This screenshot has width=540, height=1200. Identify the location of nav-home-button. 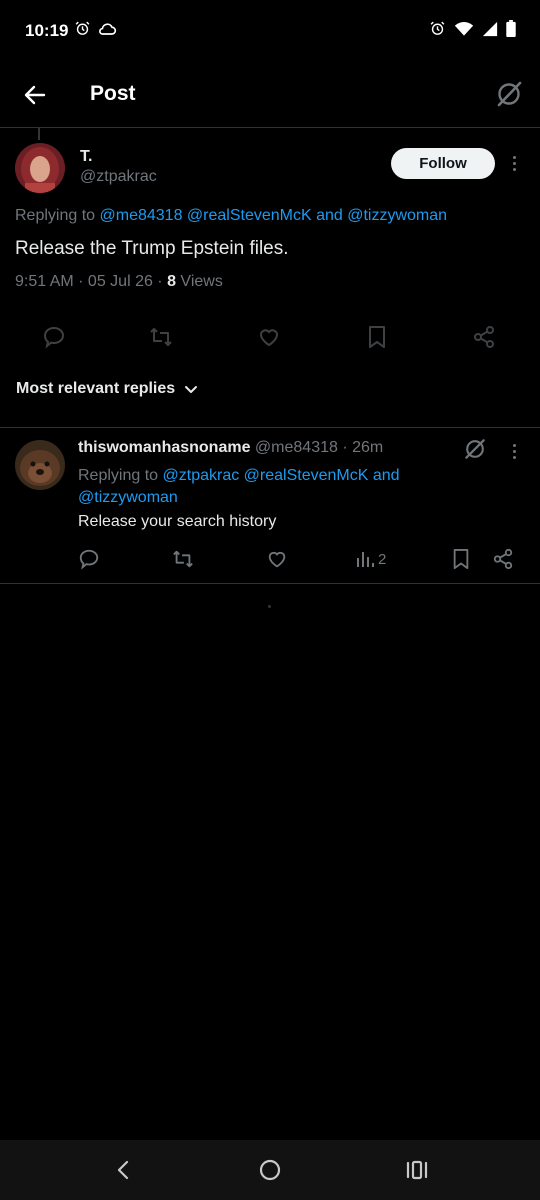
(270, 1170).